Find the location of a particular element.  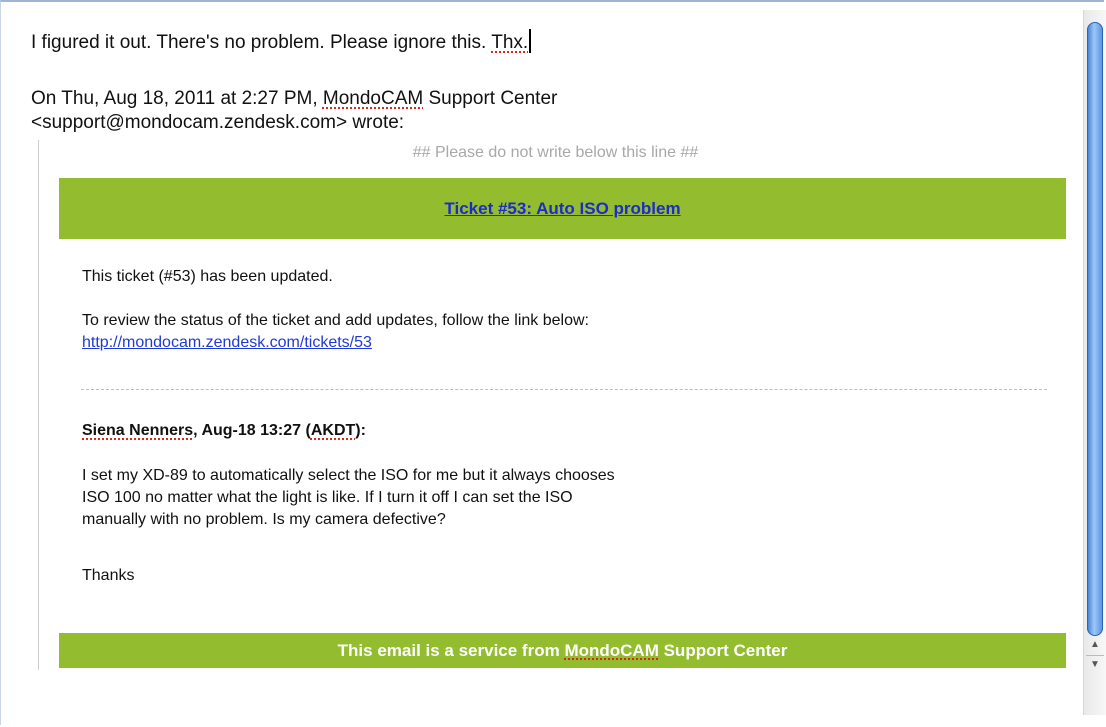

scrollbar-thumb is located at coordinates (1095, 329).